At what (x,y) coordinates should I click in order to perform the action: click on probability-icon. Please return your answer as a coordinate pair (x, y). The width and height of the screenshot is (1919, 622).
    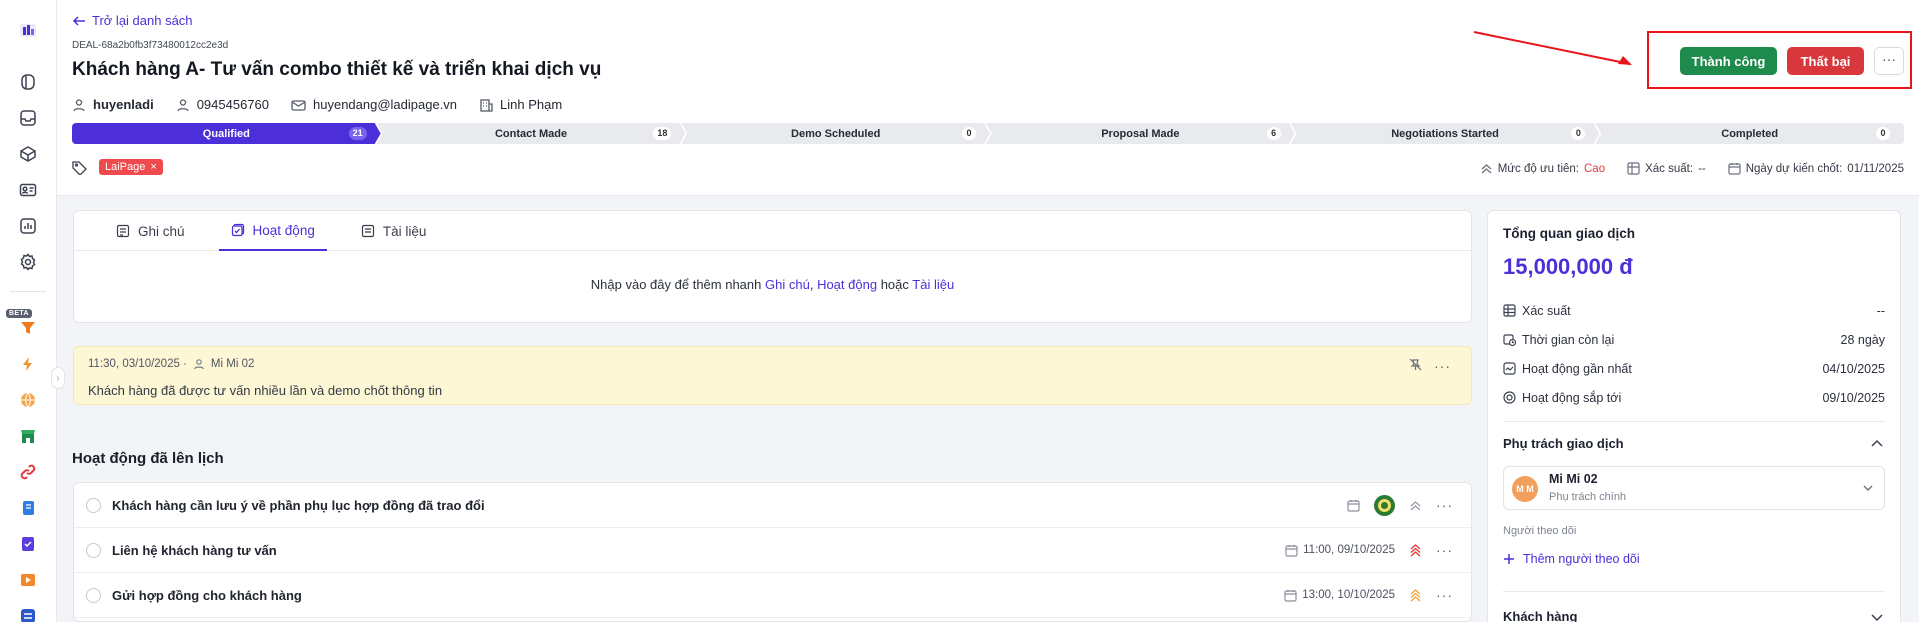
    Looking at the image, I should click on (1509, 310).